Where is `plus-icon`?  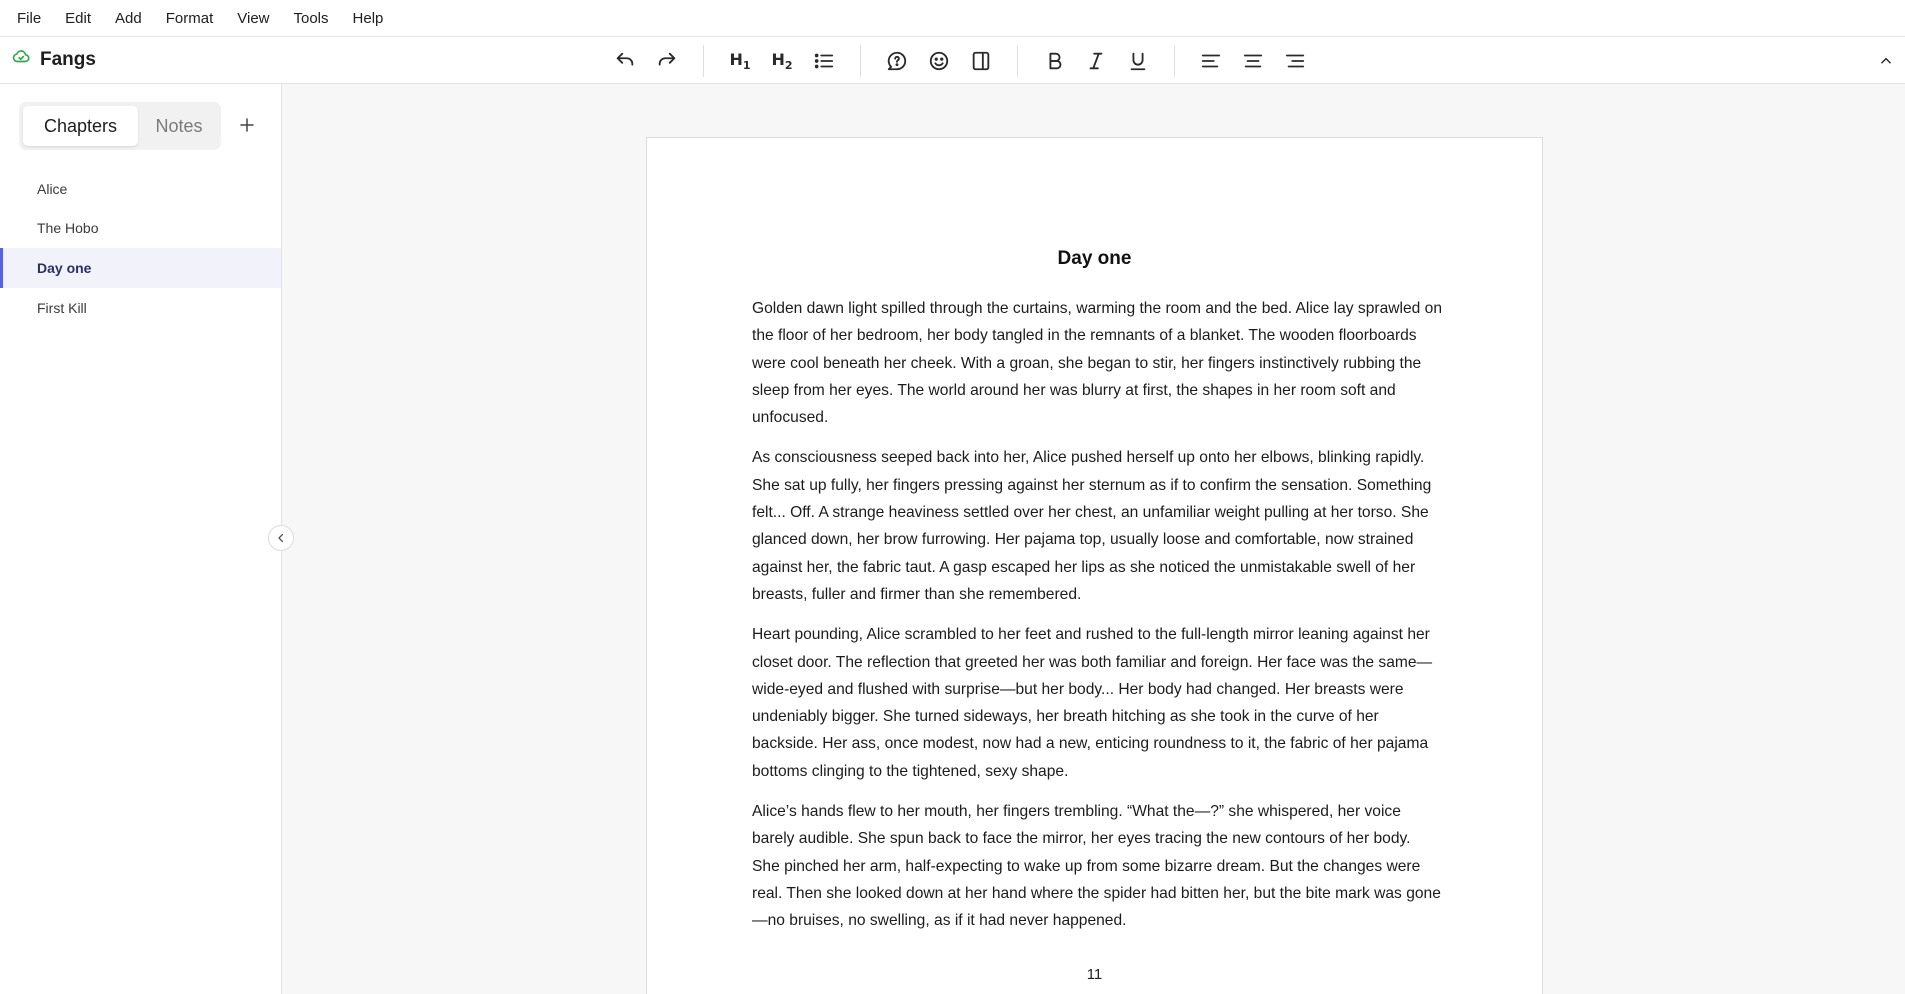 plus-icon is located at coordinates (247, 125).